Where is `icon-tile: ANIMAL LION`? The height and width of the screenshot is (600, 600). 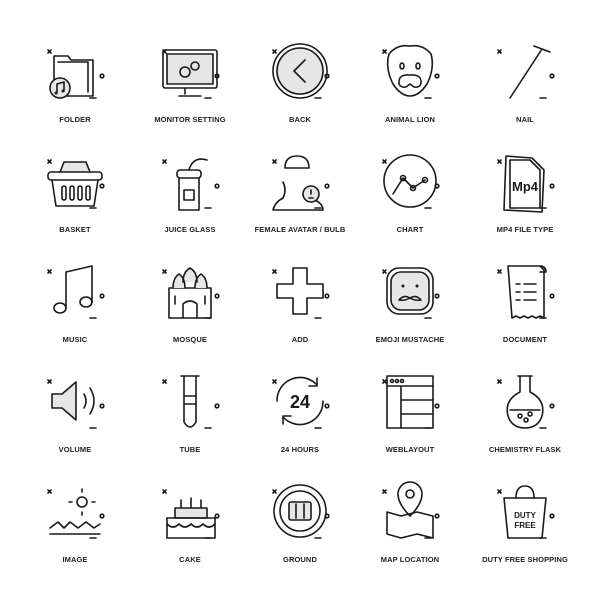 icon-tile: ANIMAL LION is located at coordinates (410, 83).